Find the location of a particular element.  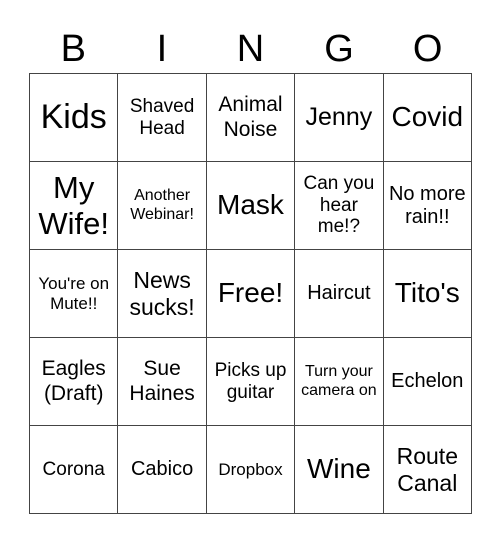

bingo-cell: News sucks! is located at coordinates (162, 294).